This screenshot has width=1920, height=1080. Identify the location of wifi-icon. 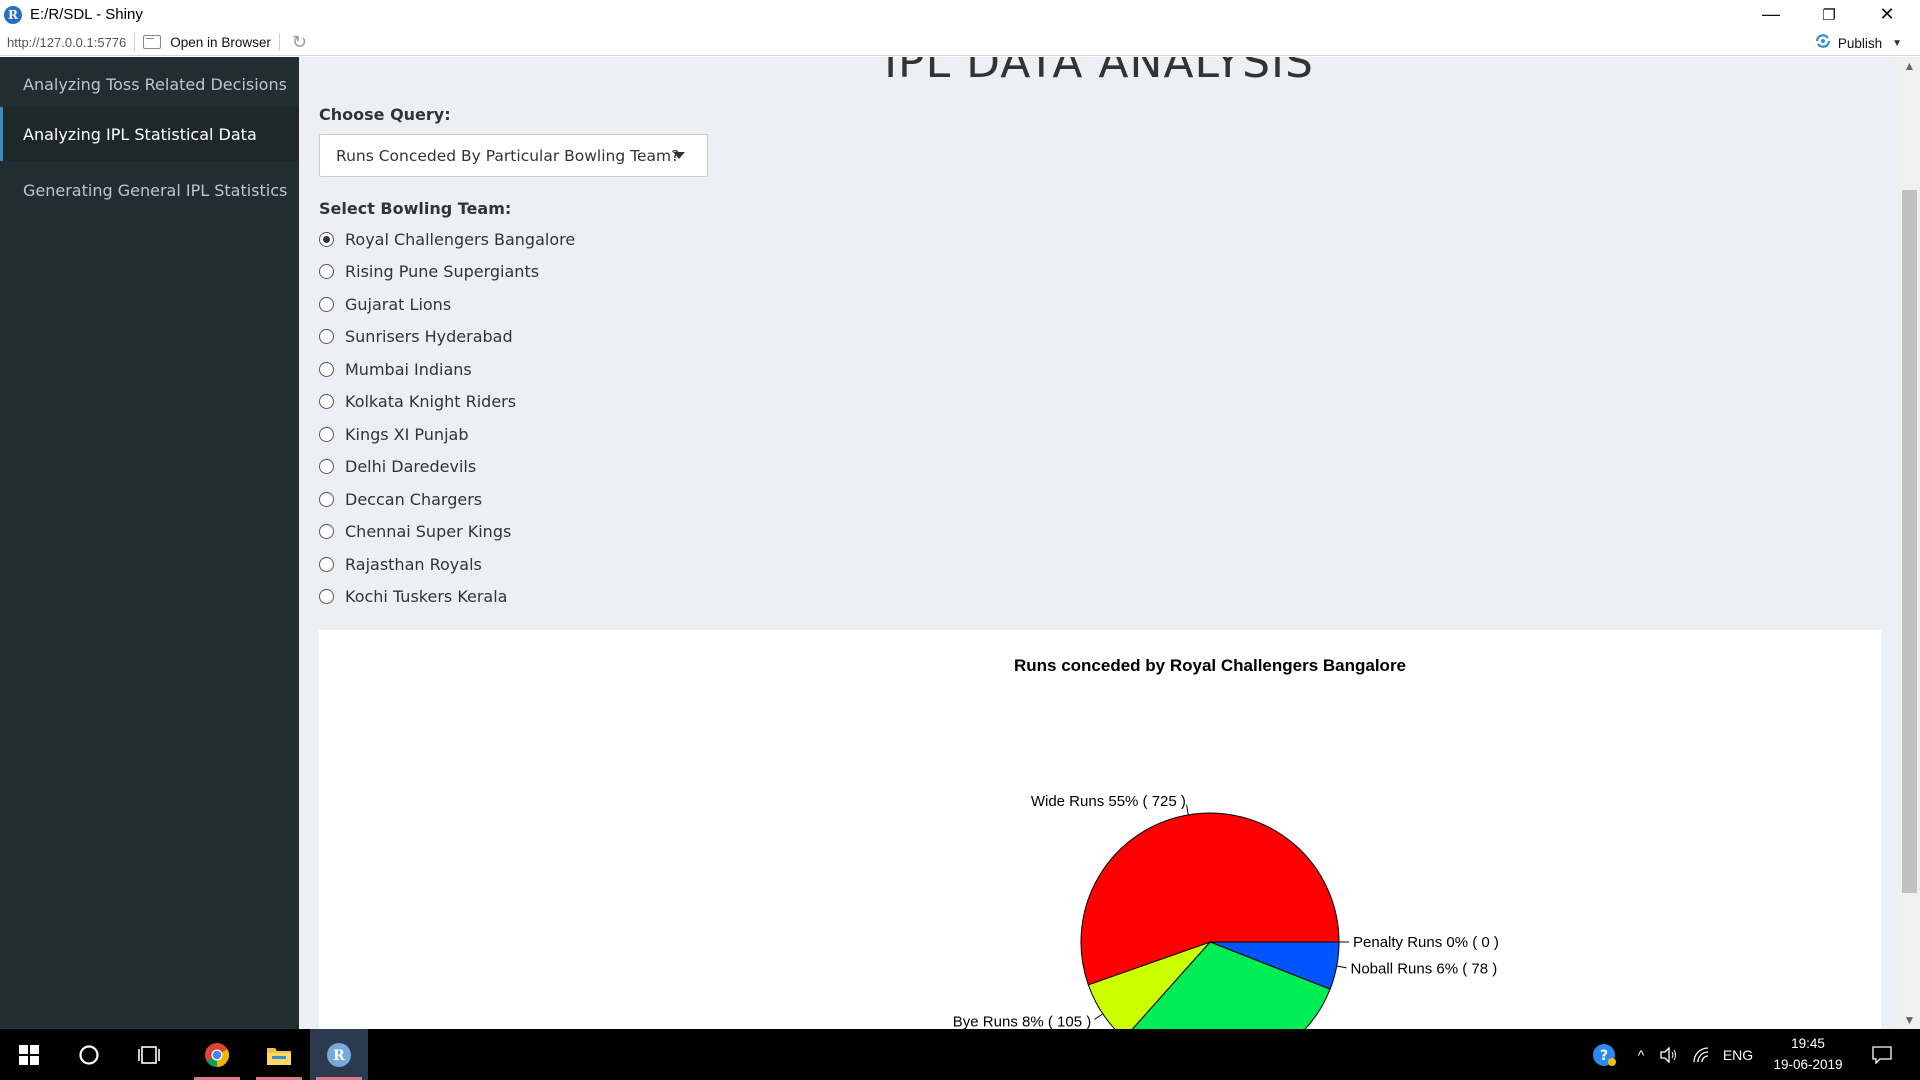
(1701, 1054).